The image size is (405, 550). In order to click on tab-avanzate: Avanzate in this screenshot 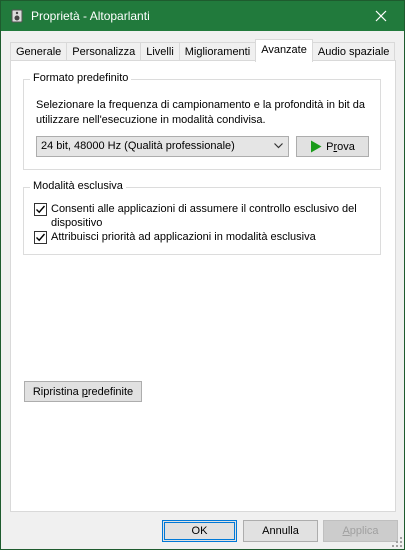, I will do `click(284, 50)`.